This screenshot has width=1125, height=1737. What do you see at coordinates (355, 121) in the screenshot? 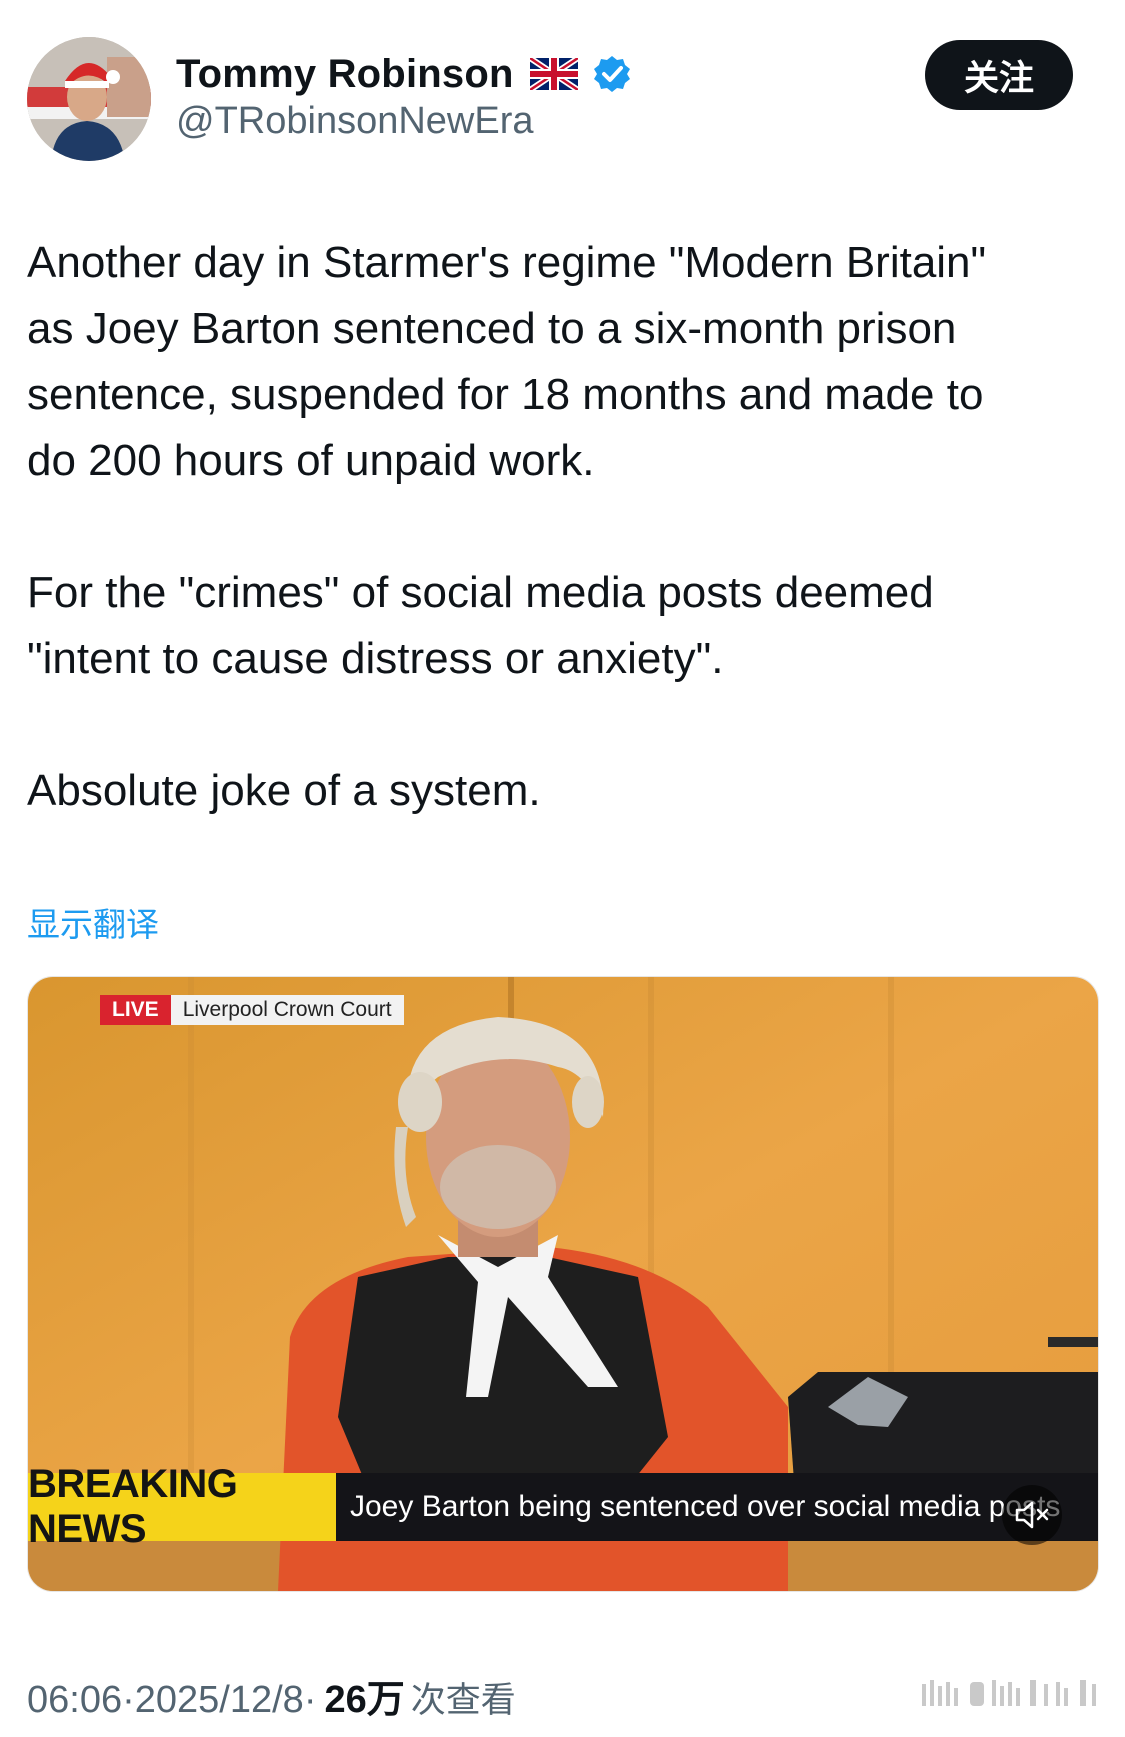
I see `author-handle: @TRobinsonNewEra` at bounding box center [355, 121].